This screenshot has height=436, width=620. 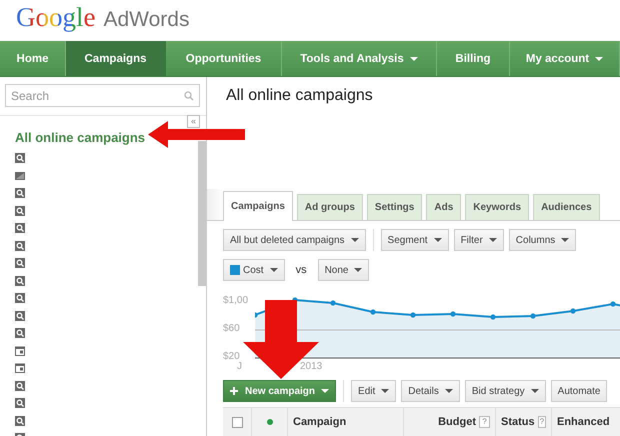 I want to click on column-header: Budget, so click(x=457, y=422).